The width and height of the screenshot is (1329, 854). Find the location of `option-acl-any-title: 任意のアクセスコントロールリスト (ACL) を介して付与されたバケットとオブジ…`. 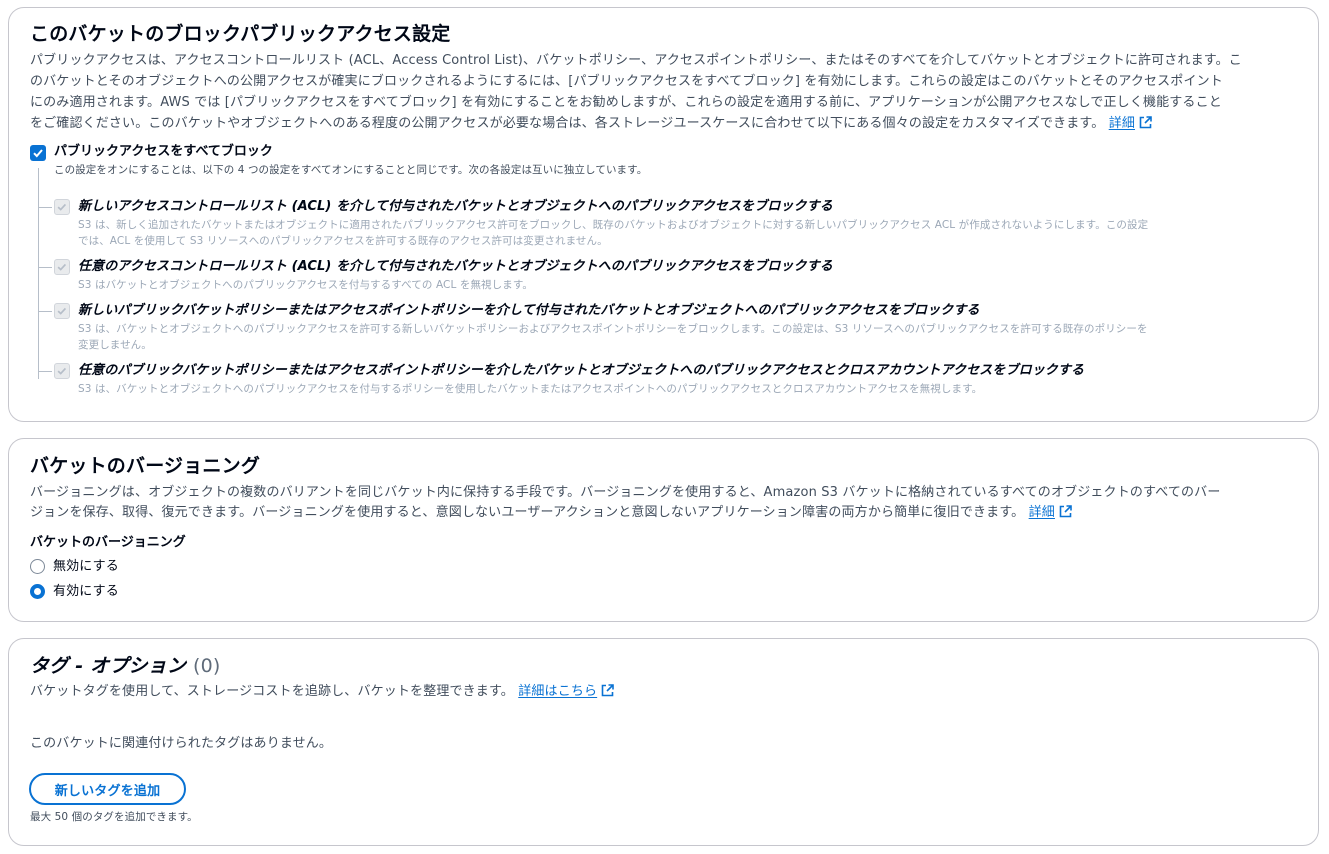

option-acl-any-title: 任意のアクセスコントロールリスト (ACL) を介して付与されたバケットとオブジ… is located at coordinates (455, 266).